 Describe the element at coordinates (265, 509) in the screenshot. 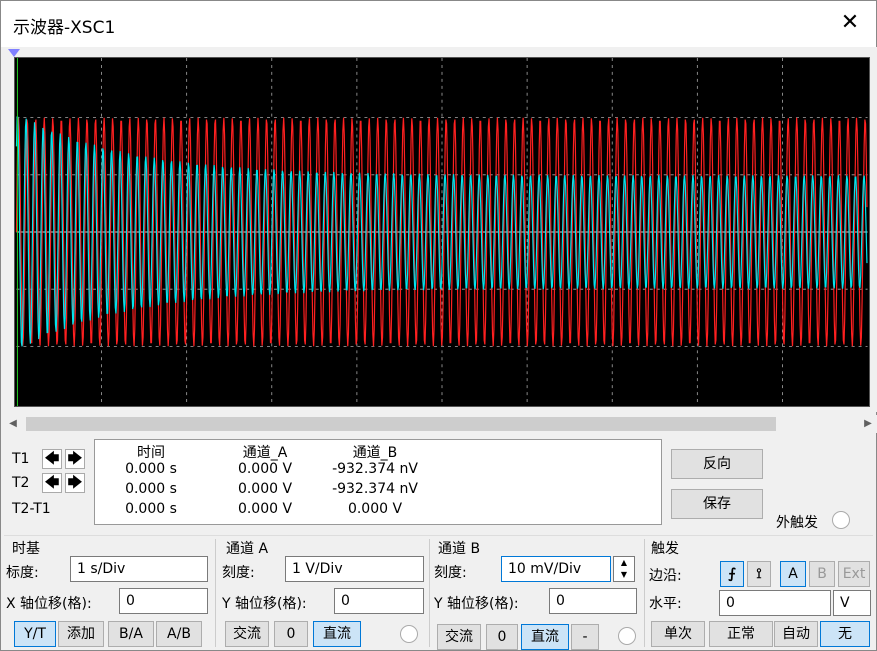

I see `readout-diff-ch-a: 0.000 V` at that location.